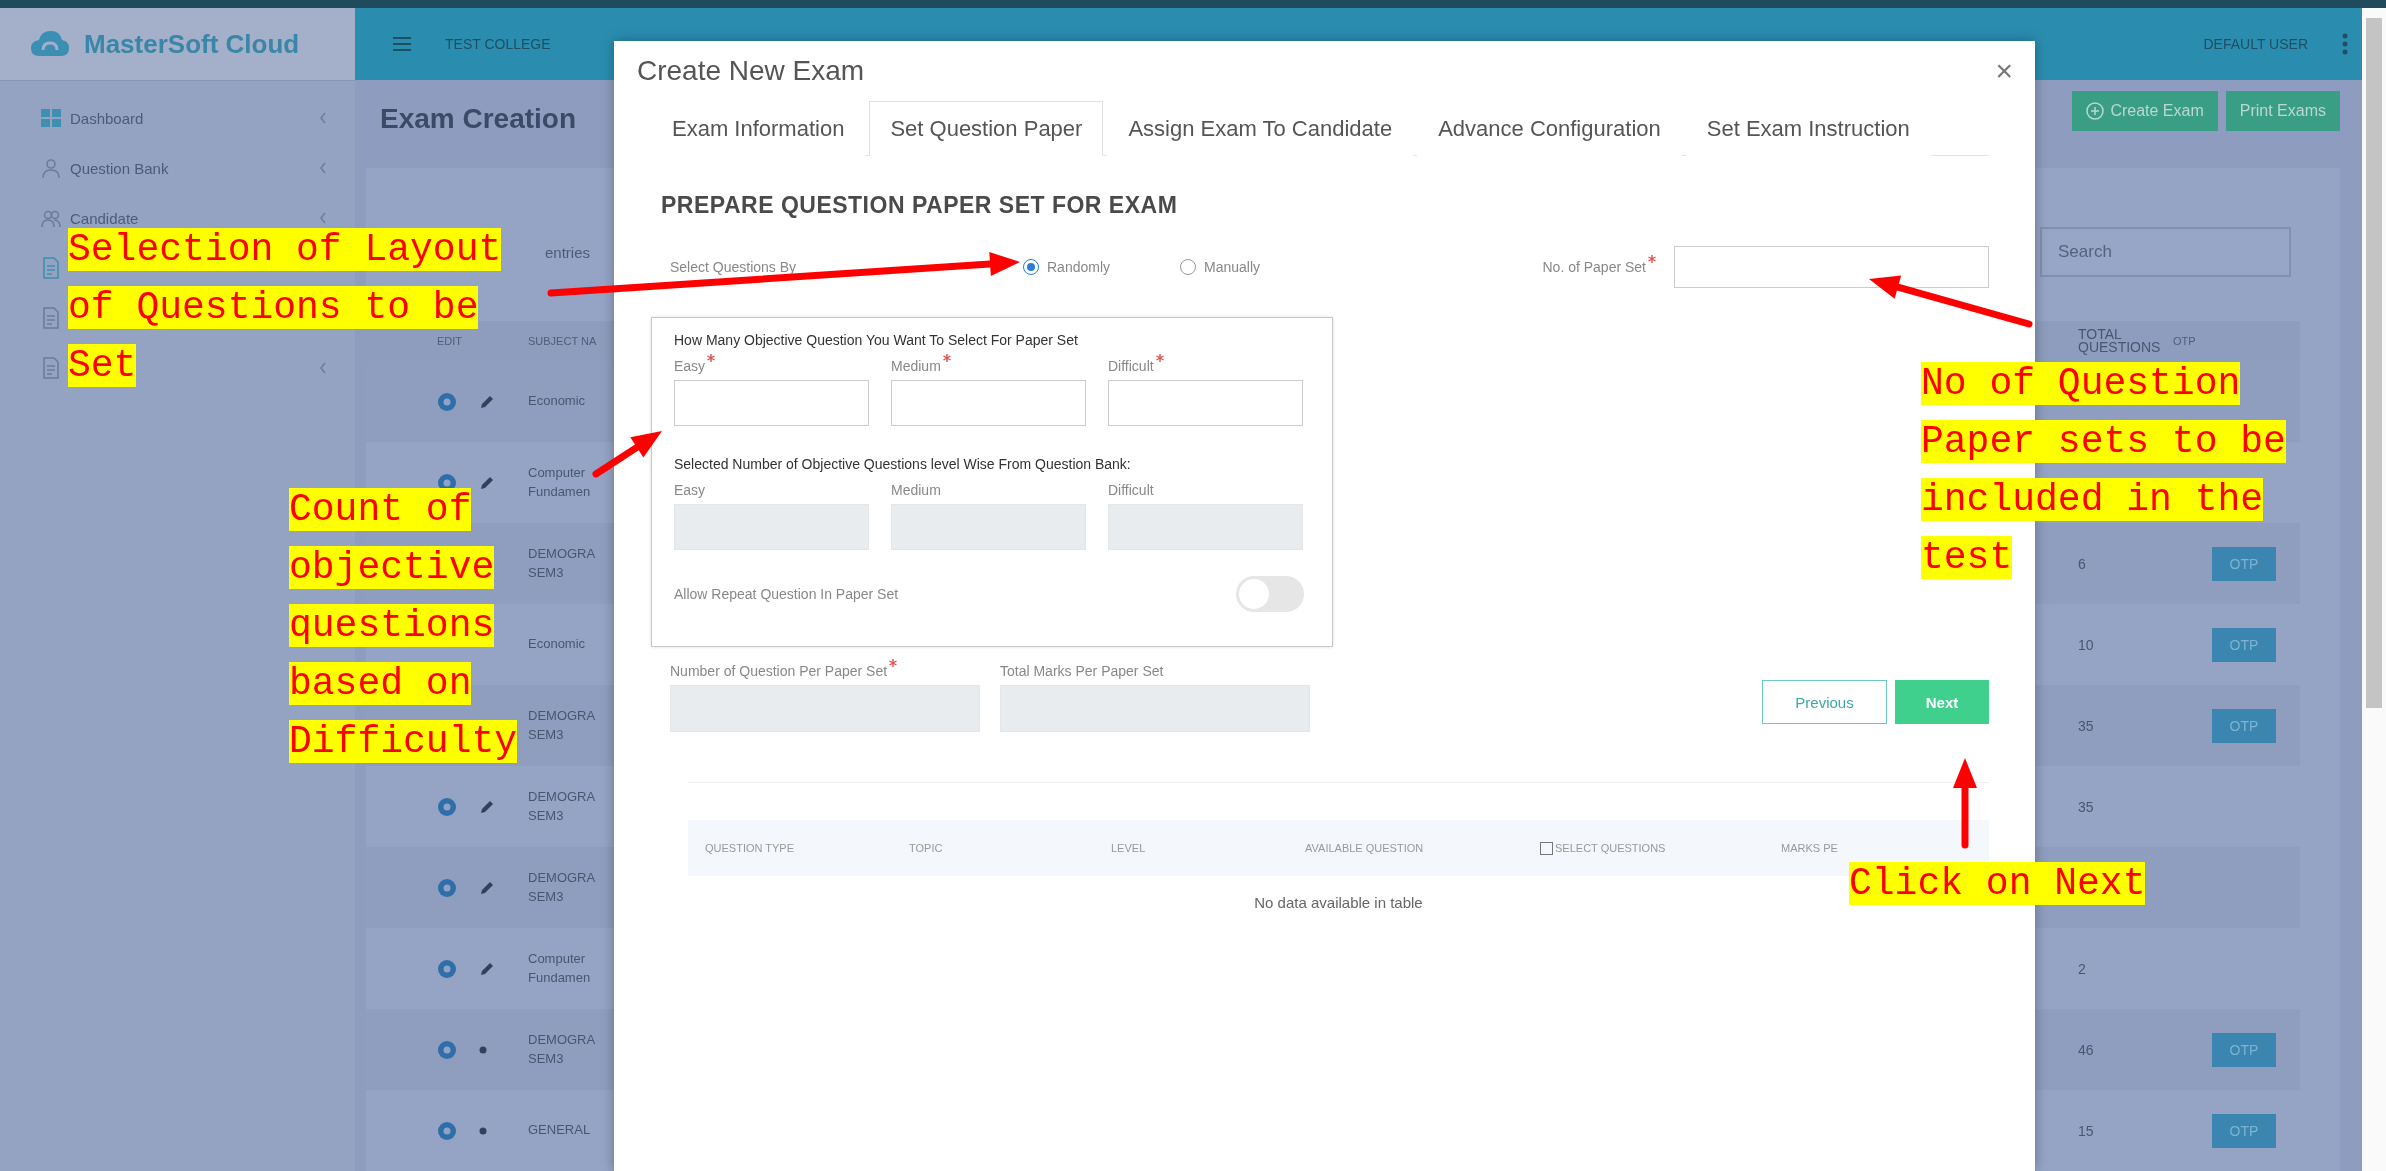  Describe the element at coordinates (1546, 848) in the screenshot. I see `checkbox` at that location.